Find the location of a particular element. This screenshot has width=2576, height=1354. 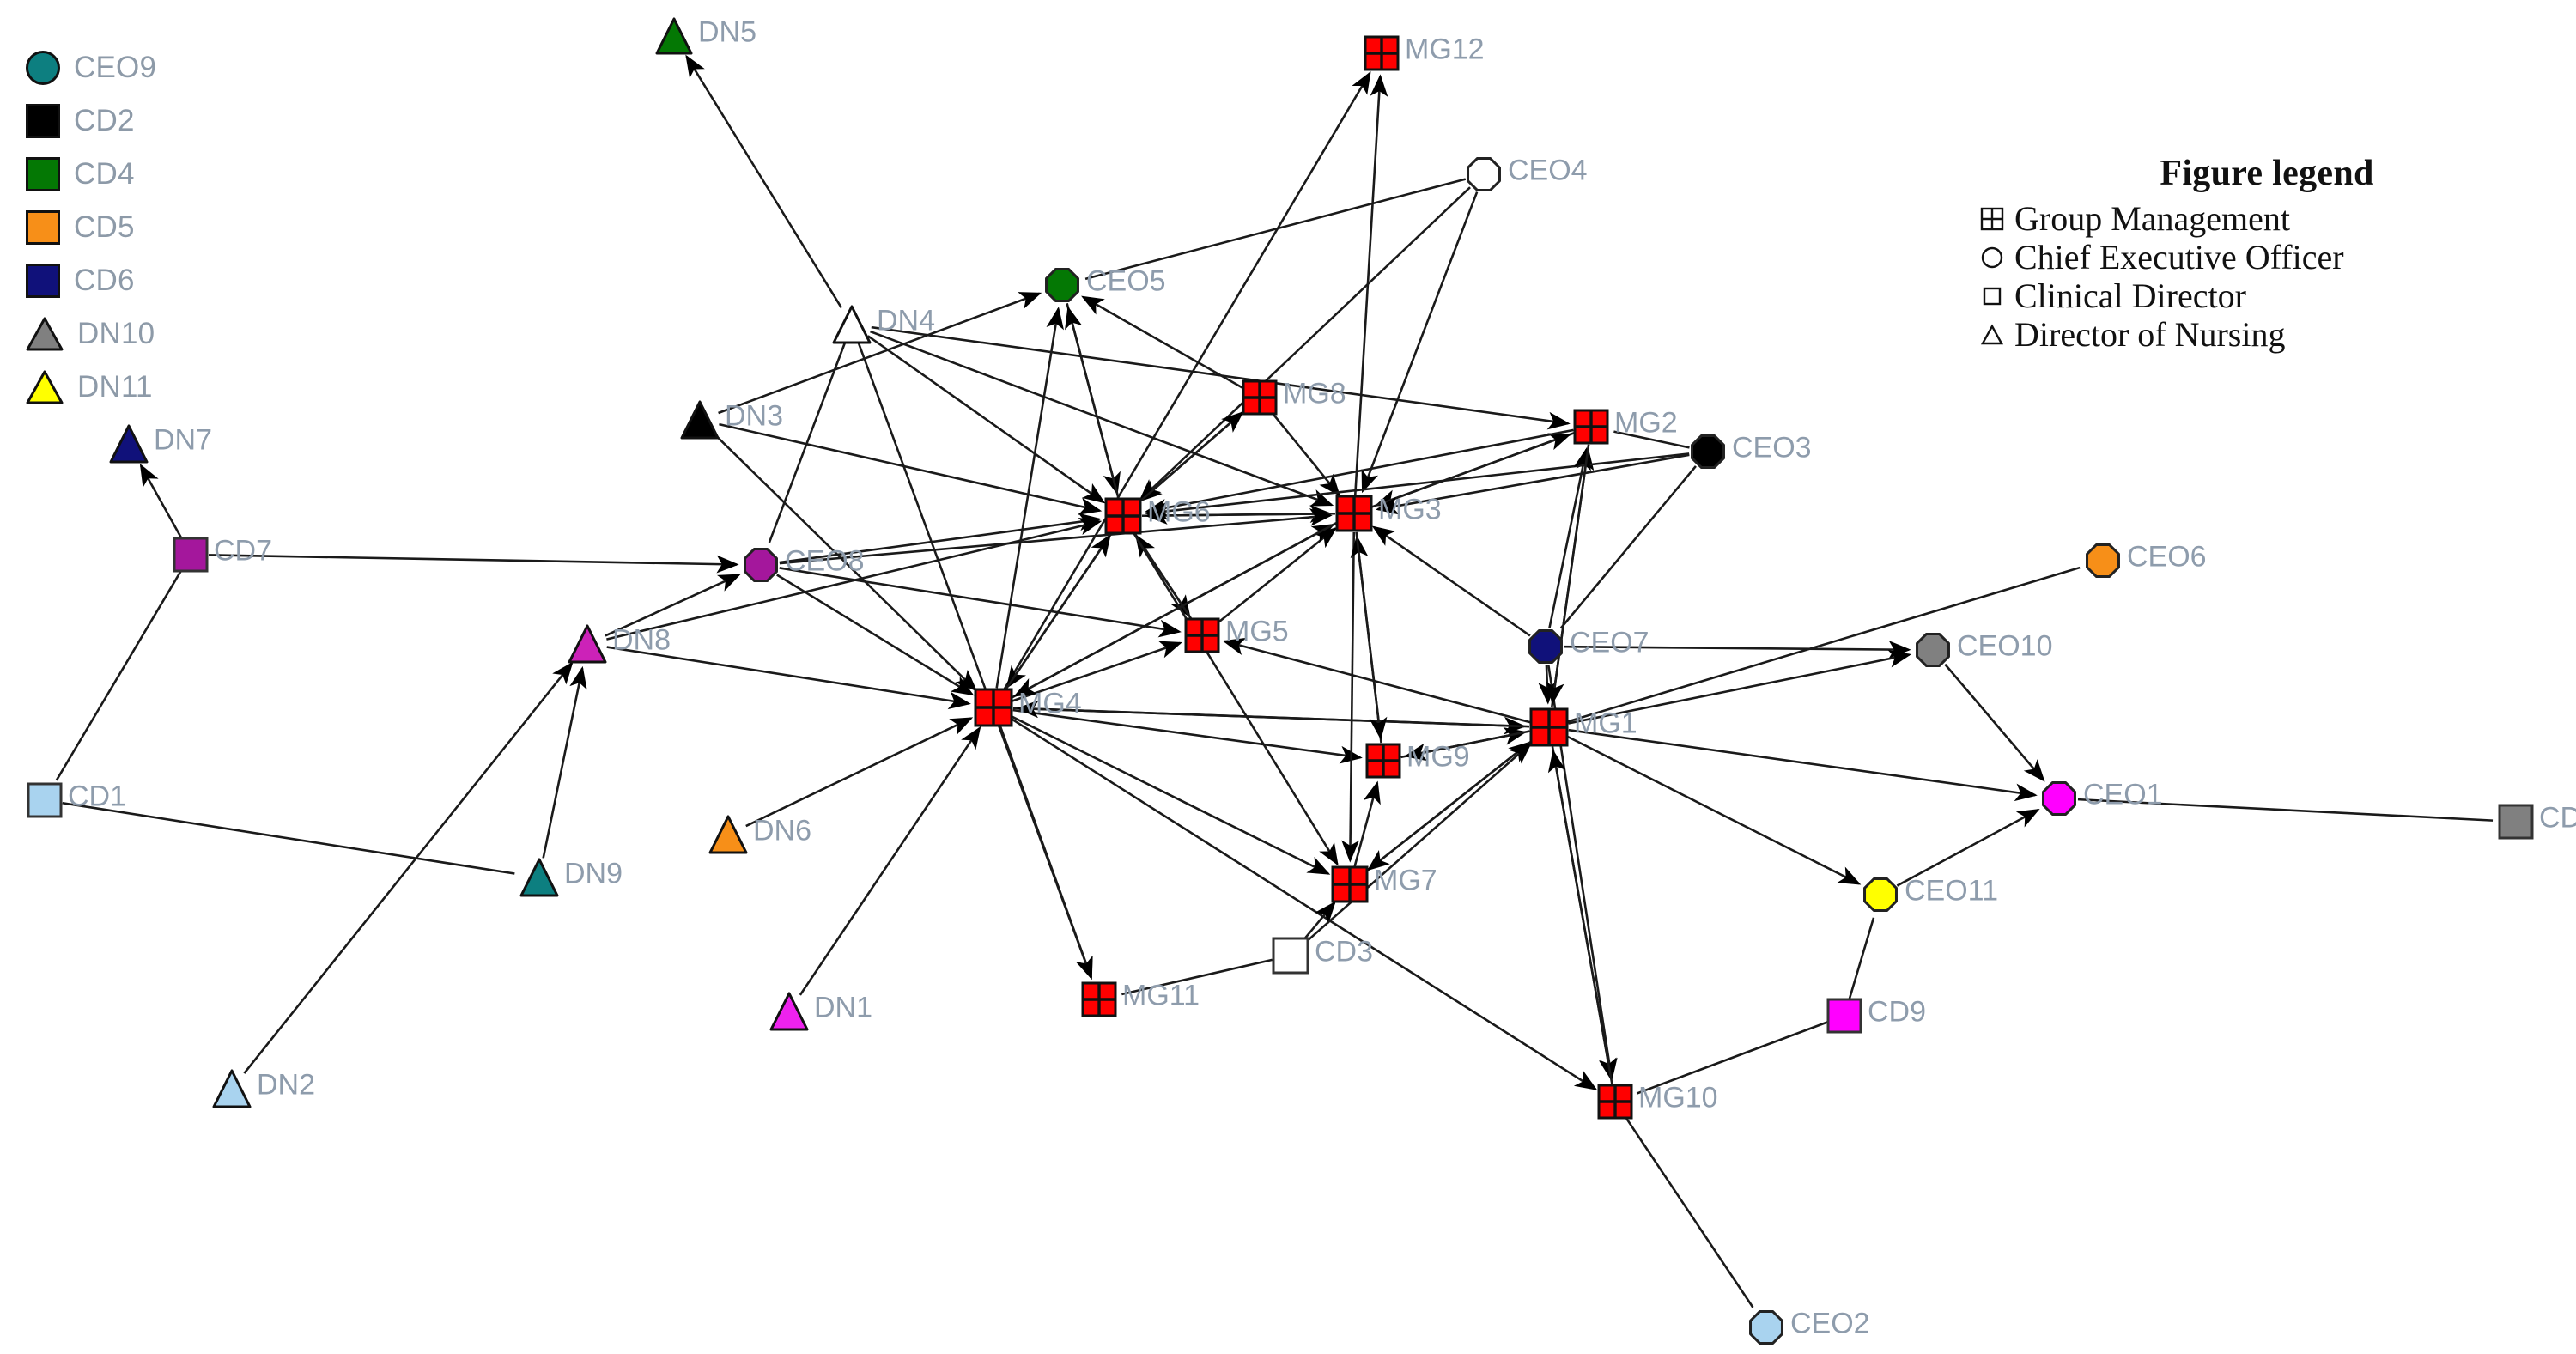

graph-node-mg4 is located at coordinates (994, 708).